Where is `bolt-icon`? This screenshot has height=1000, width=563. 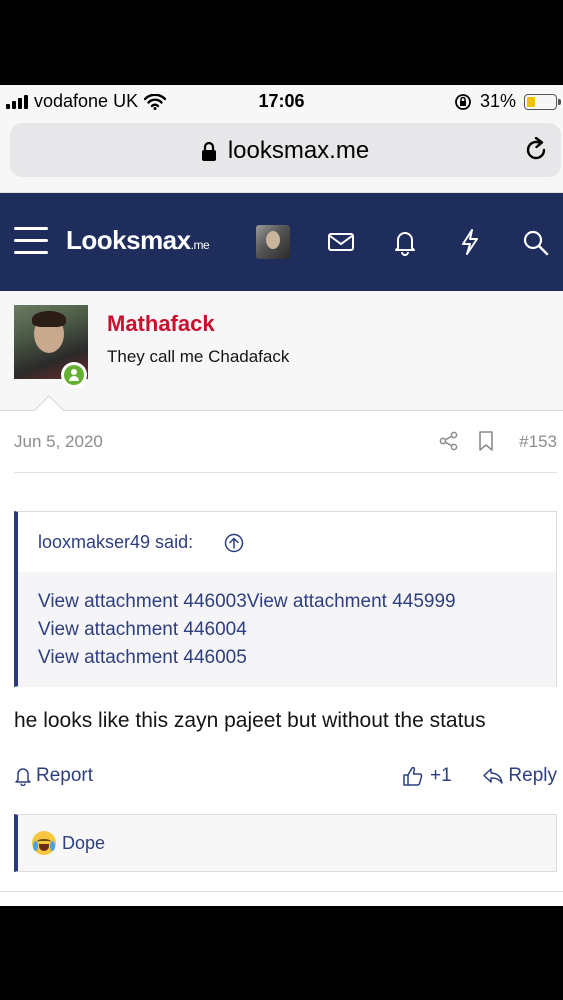 bolt-icon is located at coordinates (470, 242).